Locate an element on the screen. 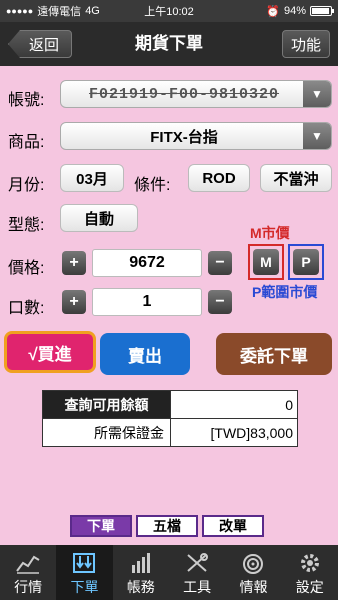 The height and width of the screenshot is (600, 338). table-row: 查詢可用餘額 0 is located at coordinates (170, 404).